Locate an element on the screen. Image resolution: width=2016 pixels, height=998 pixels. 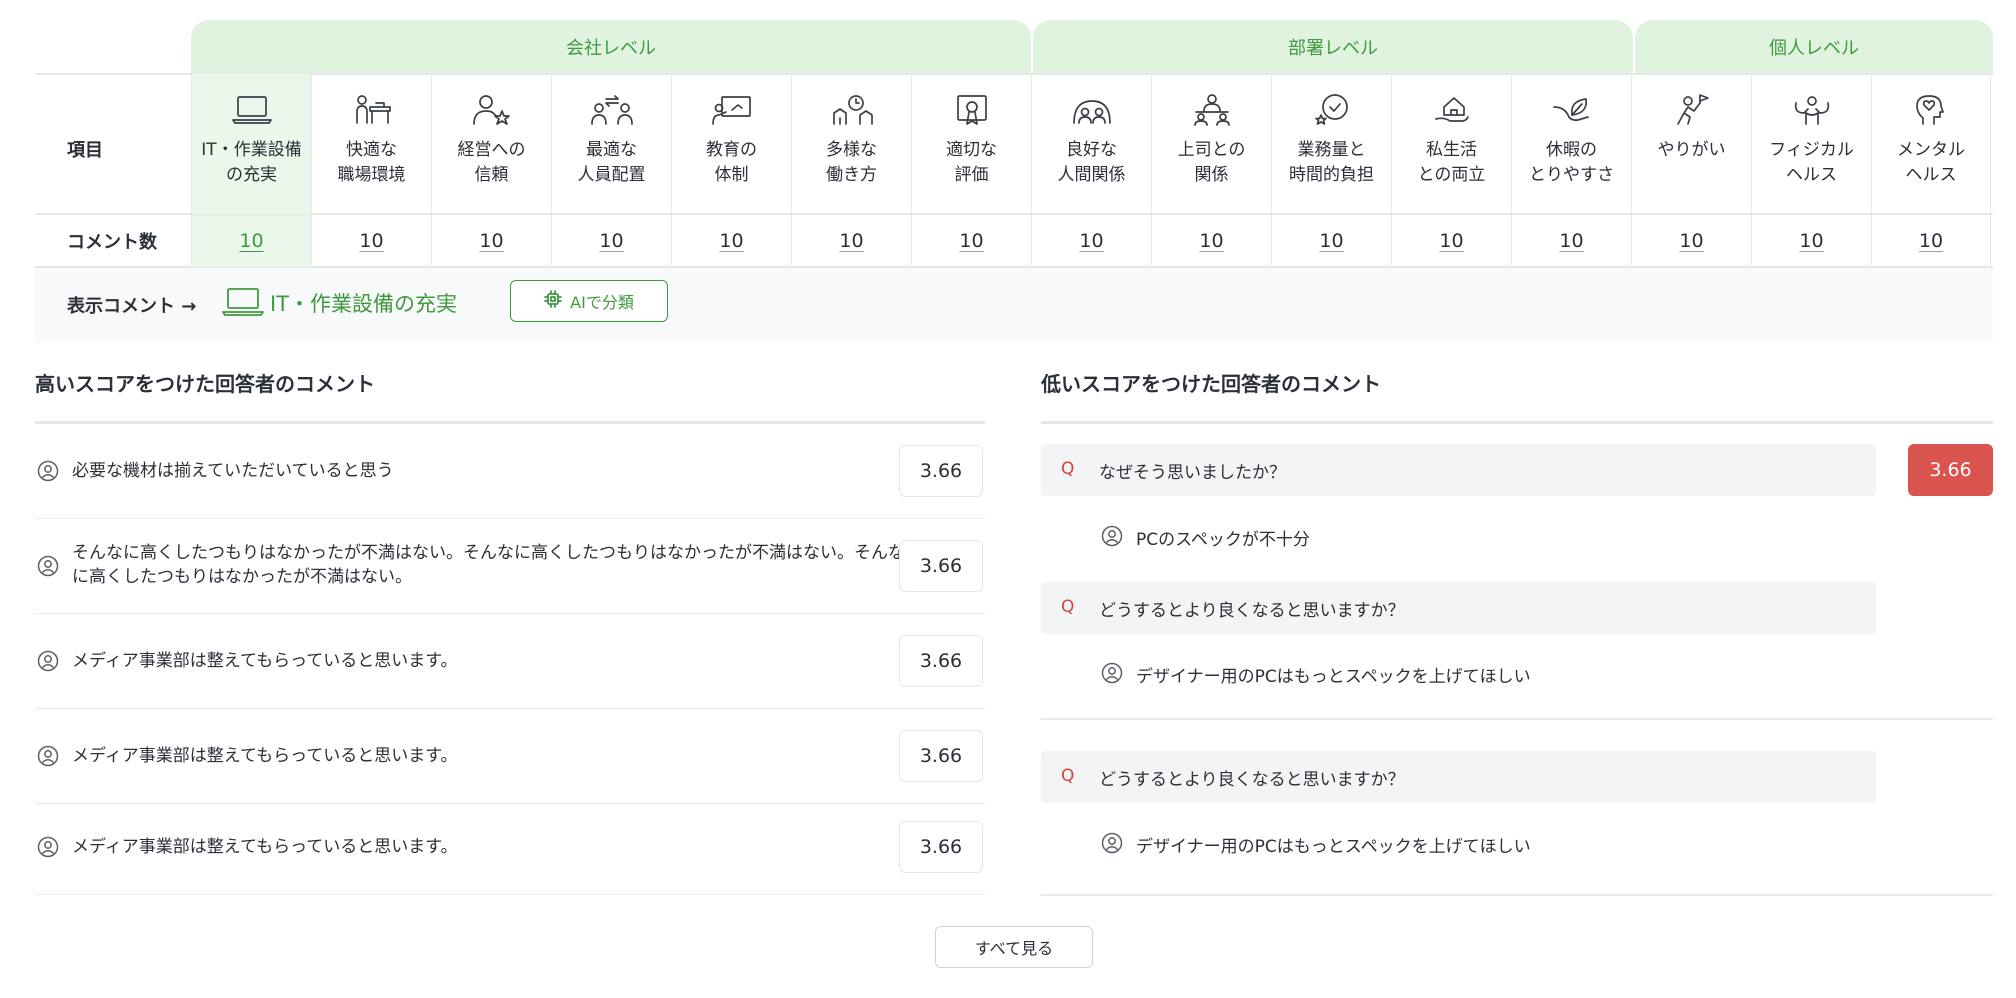
display-comment-bar: 表示コメント → IT・作業設備の充実 AIで分類 is located at coordinates (1014, 305).